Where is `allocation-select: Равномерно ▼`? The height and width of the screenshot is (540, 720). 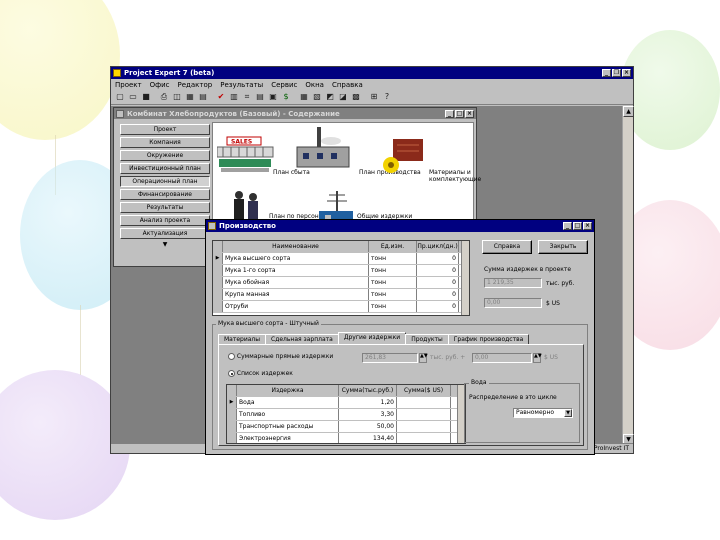 allocation-select: Равномерно ▼ is located at coordinates (543, 413).